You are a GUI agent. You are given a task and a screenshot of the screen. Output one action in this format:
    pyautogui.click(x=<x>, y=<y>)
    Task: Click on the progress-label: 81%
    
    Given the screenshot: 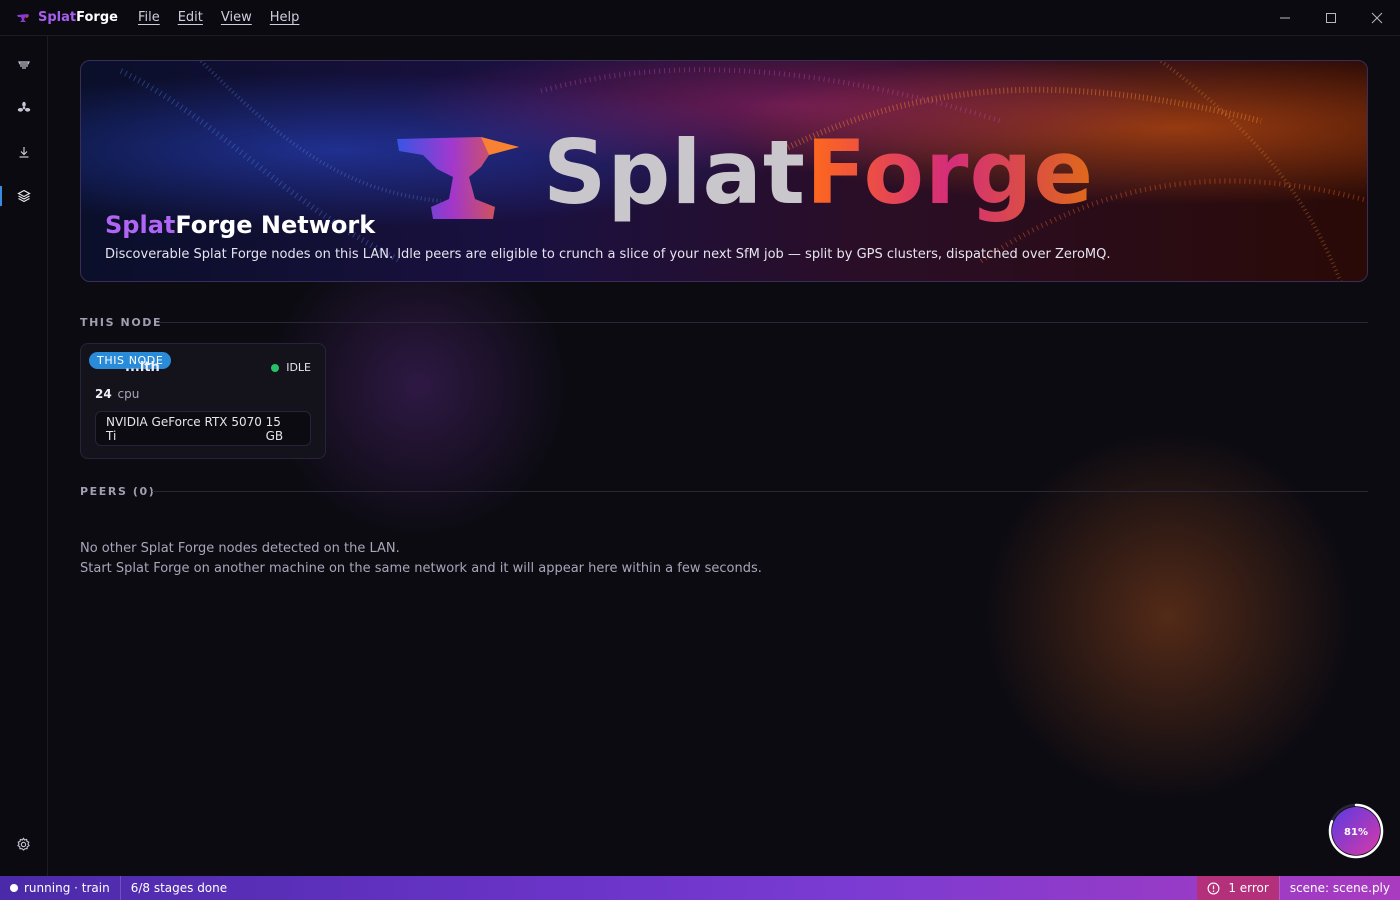 What is the action you would take?
    pyautogui.click(x=1356, y=832)
    